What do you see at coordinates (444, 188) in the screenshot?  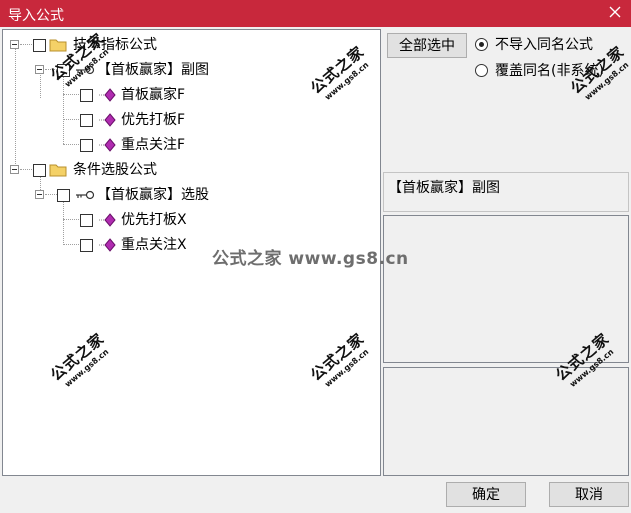 I see `selected-formula-name: 【首板赢家】副图` at bounding box center [444, 188].